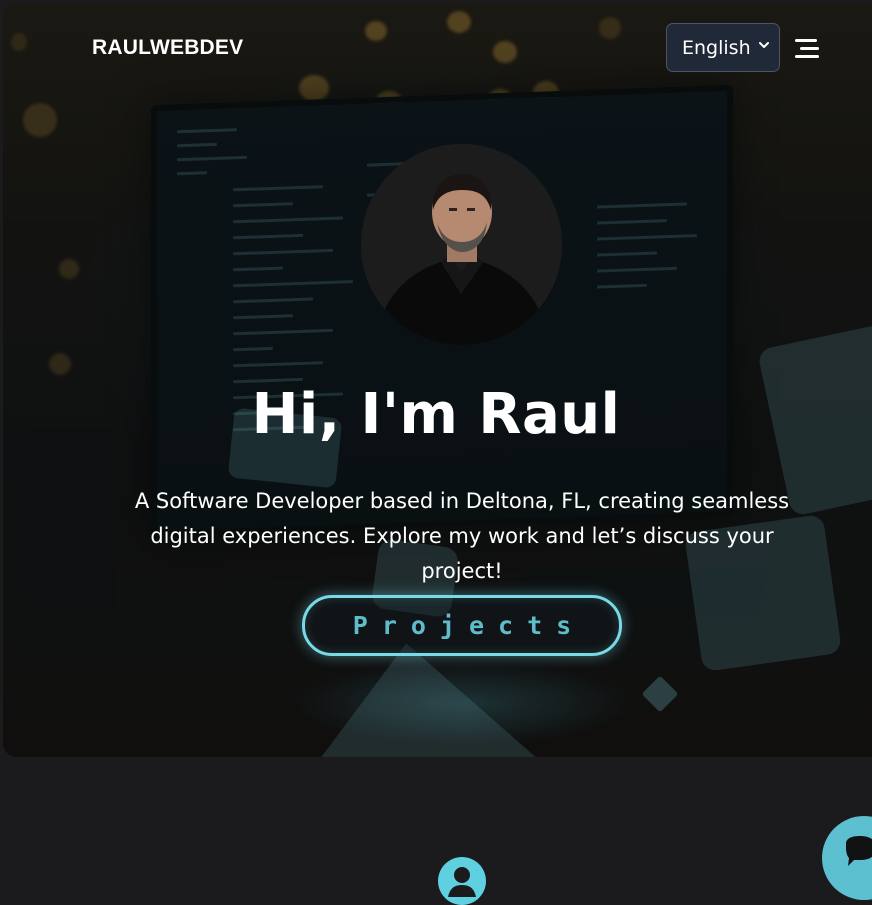  What do you see at coordinates (859, 851) in the screenshot?
I see `chat-bubble-icon` at bounding box center [859, 851].